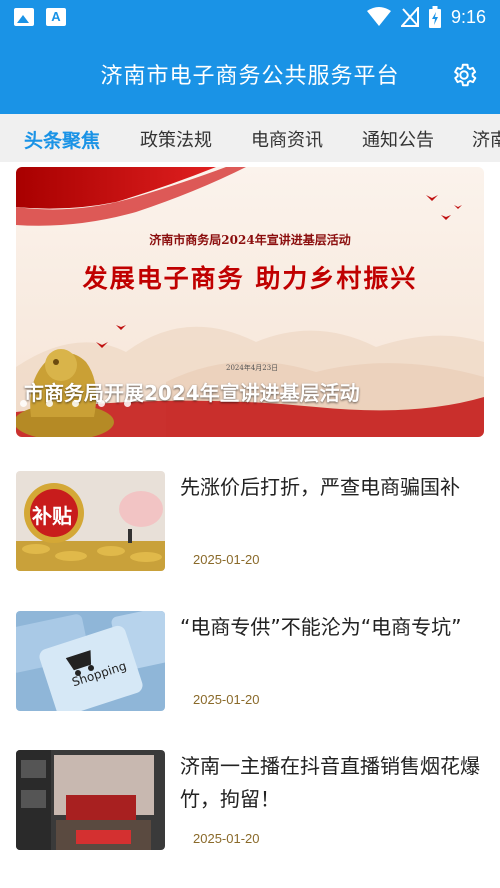 The width and height of the screenshot is (500, 888). I want to click on news-thumbnail, so click(90, 800).